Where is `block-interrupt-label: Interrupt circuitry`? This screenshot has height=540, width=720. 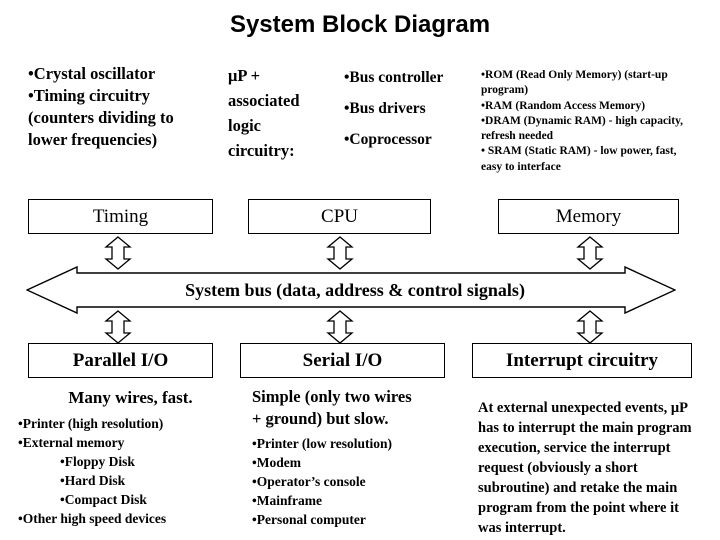 block-interrupt-label: Interrupt circuitry is located at coordinates (582, 360).